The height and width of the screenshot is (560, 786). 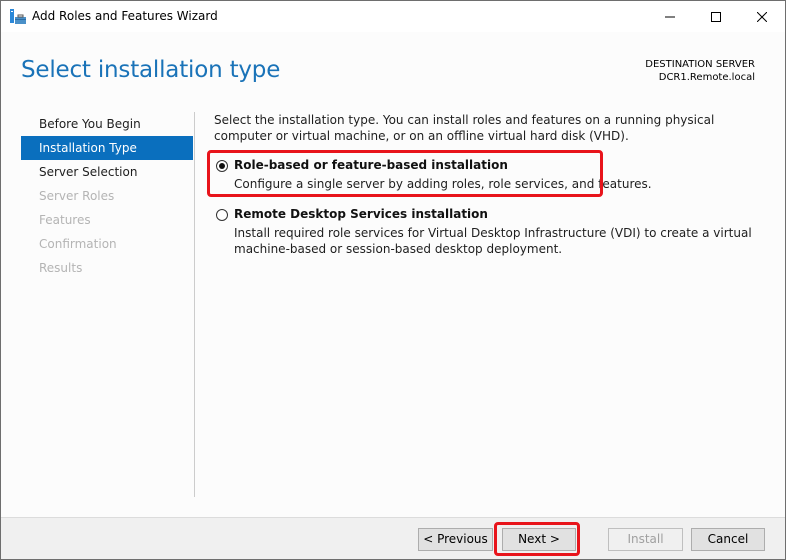 What do you see at coordinates (537, 539) in the screenshot?
I see `highlight-box-next` at bounding box center [537, 539].